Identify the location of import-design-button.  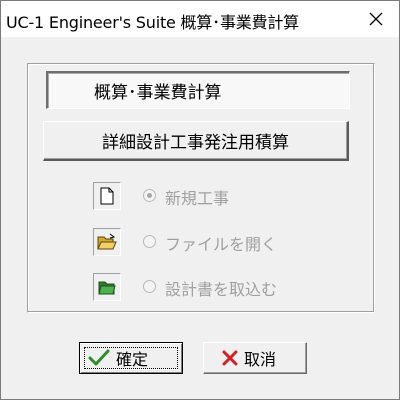
(107, 287).